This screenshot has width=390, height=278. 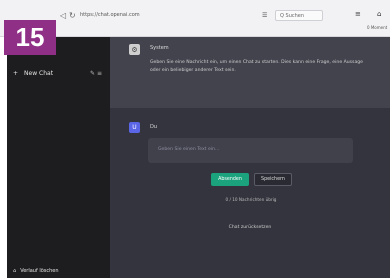 I want to click on system-avatar-icon: ⚙, so click(x=134, y=49).